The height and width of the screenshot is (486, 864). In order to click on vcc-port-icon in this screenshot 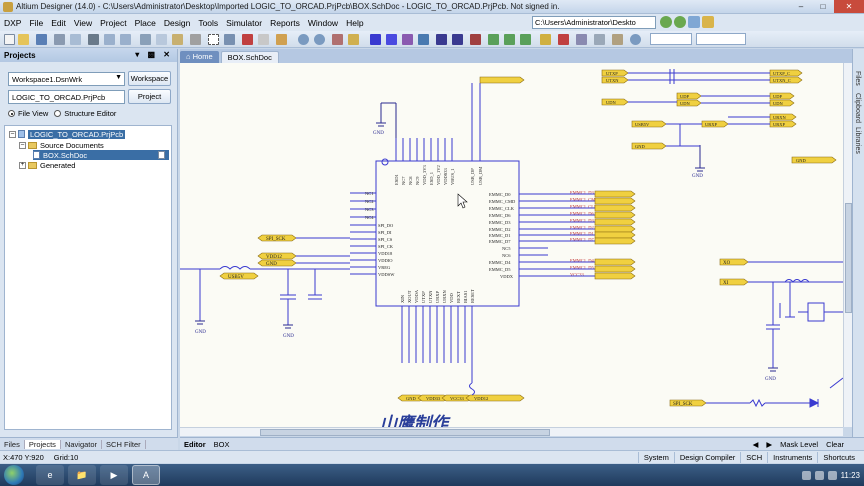, I will do `click(457, 39)`.